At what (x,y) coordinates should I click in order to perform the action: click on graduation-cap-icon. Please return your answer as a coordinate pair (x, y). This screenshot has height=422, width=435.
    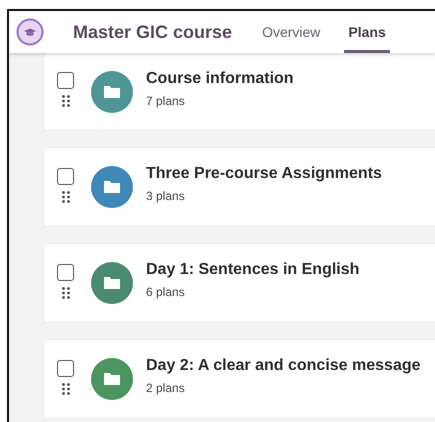
    Looking at the image, I should click on (30, 32).